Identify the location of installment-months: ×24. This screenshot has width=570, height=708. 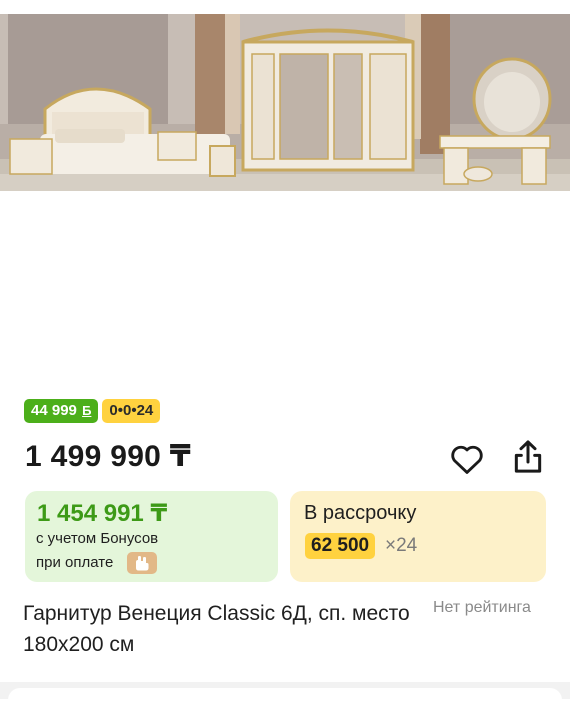
(401, 545).